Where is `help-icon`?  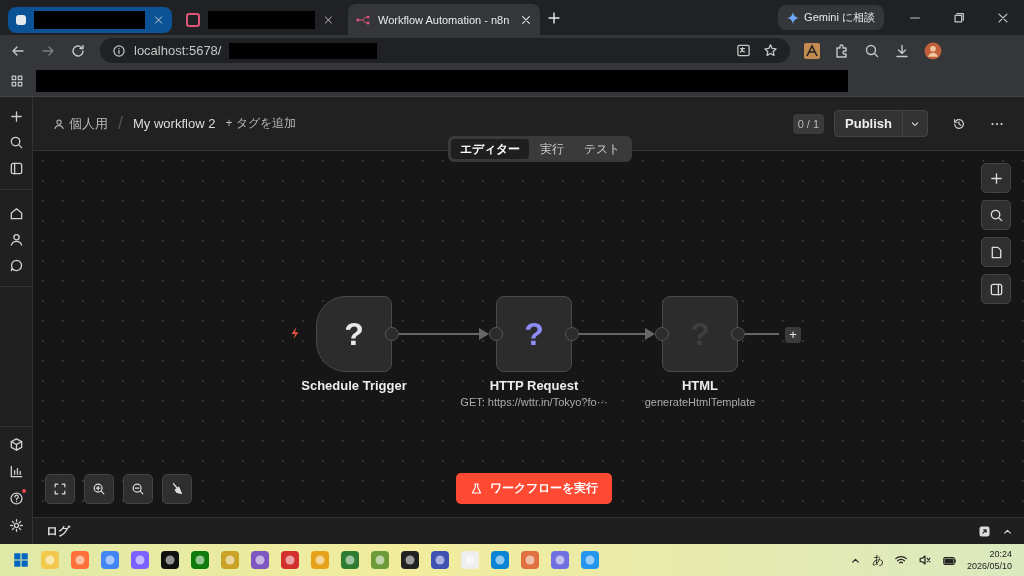 help-icon is located at coordinates (16, 498).